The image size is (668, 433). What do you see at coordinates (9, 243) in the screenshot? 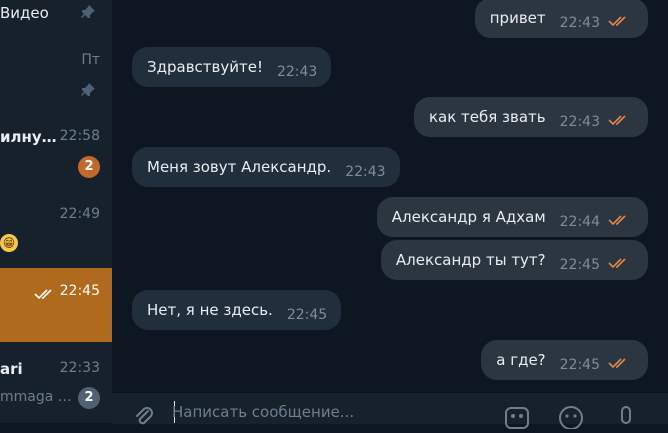
I see `grin-emoji-icon: 😁` at bounding box center [9, 243].